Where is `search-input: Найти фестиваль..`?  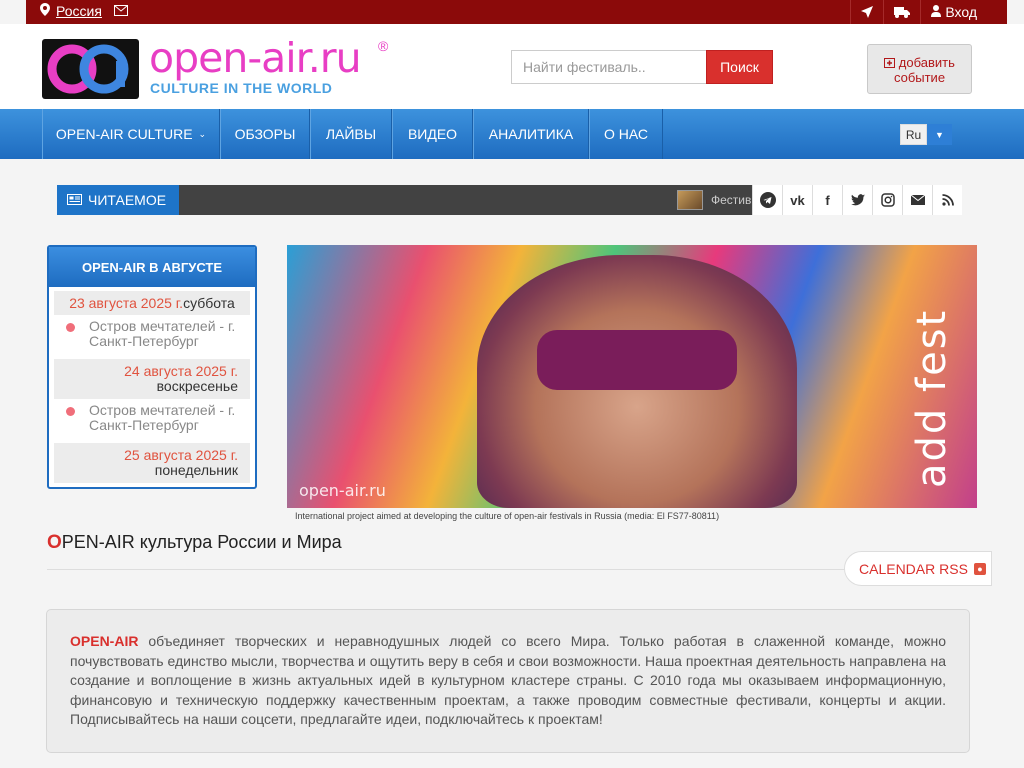 search-input: Найти фестиваль.. is located at coordinates (609, 67).